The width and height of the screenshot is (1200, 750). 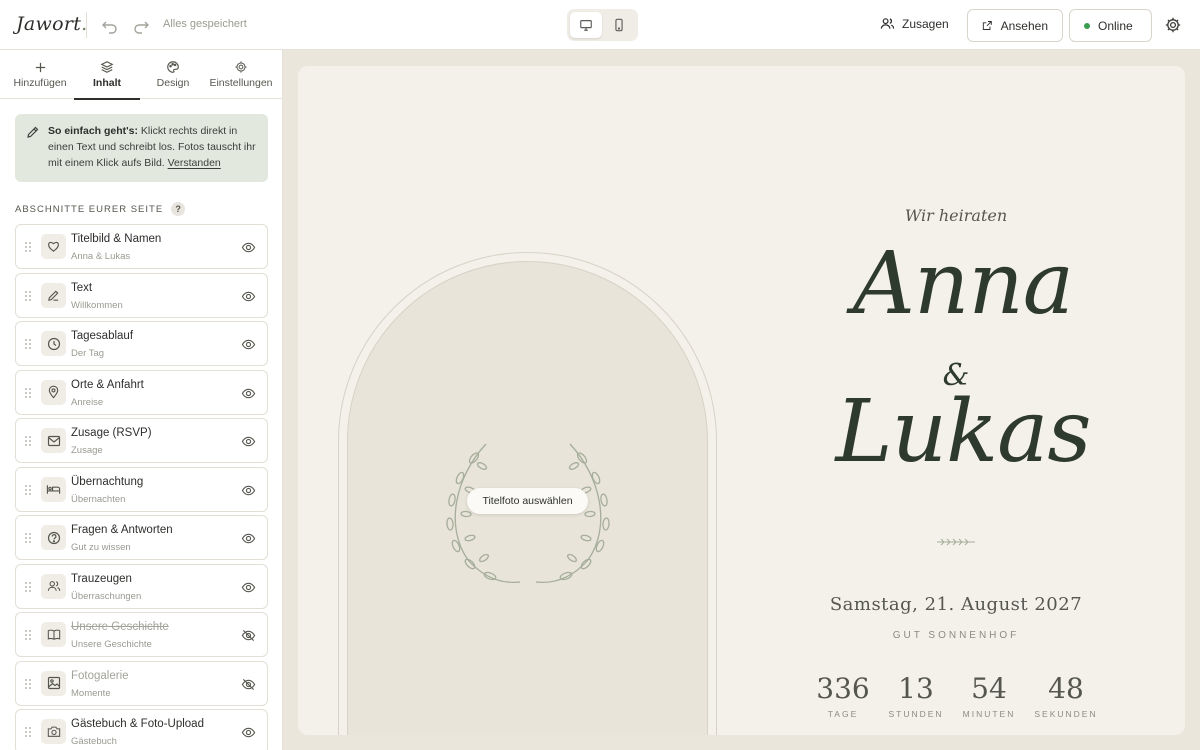 What do you see at coordinates (94, 741) in the screenshot?
I see `section-subtitle: Gästebuch` at bounding box center [94, 741].